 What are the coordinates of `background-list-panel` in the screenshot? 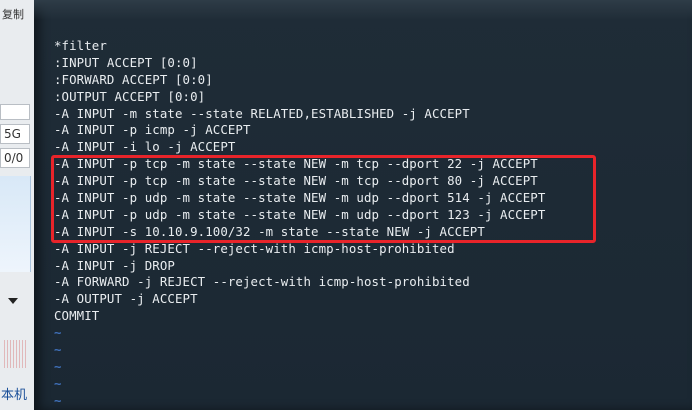 It's located at (15, 224).